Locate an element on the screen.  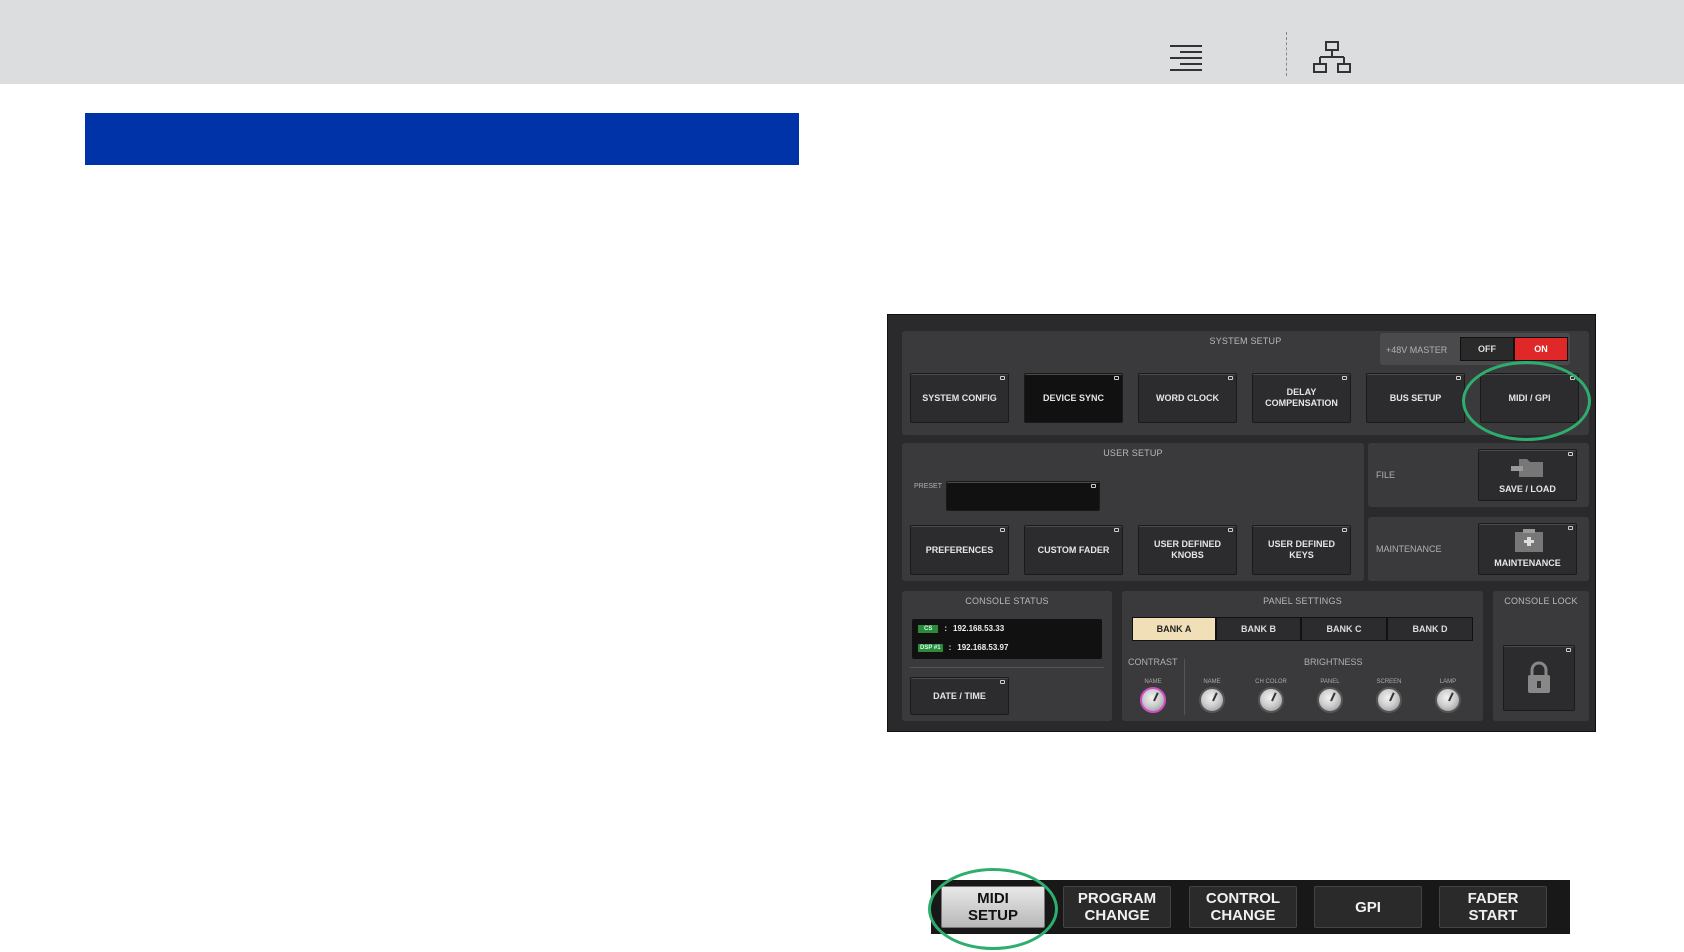
file-label: FILE is located at coordinates (1386, 475).